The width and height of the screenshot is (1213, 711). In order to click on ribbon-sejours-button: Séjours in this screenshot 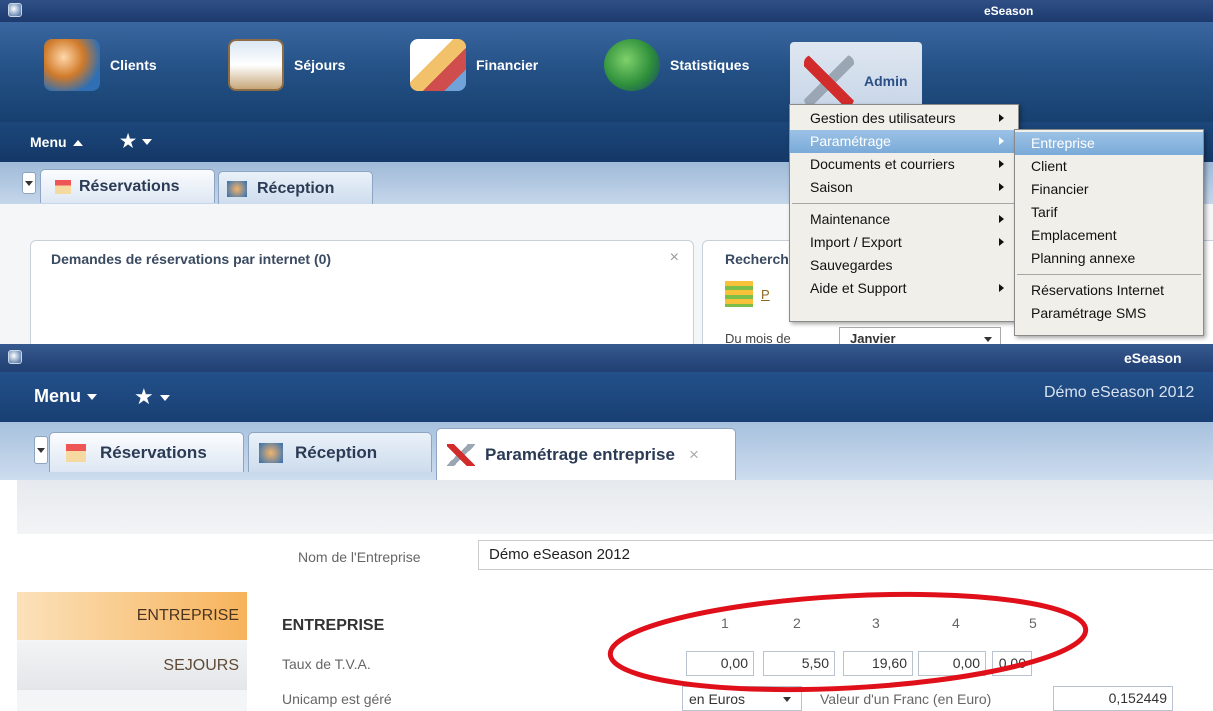, I will do `click(286, 65)`.